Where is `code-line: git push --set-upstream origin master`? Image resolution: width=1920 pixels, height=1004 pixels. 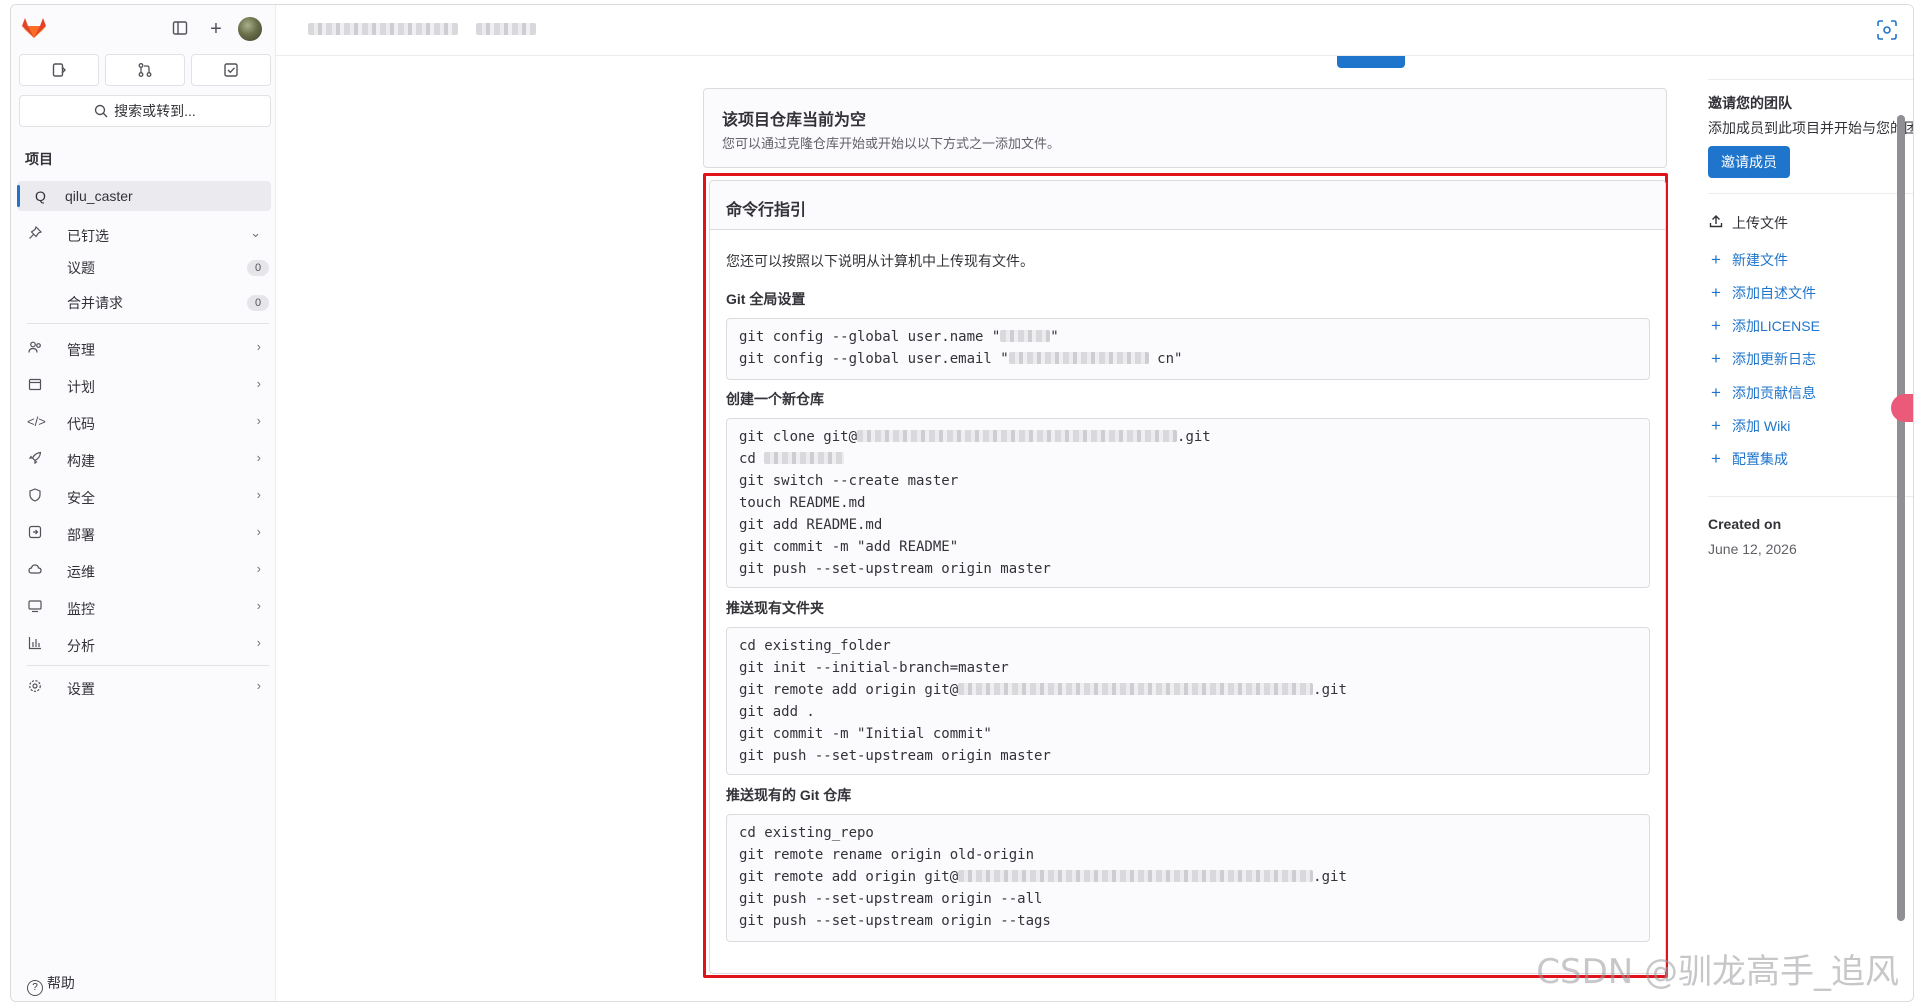
code-line: git push --set-upstream origin master is located at coordinates (895, 569).